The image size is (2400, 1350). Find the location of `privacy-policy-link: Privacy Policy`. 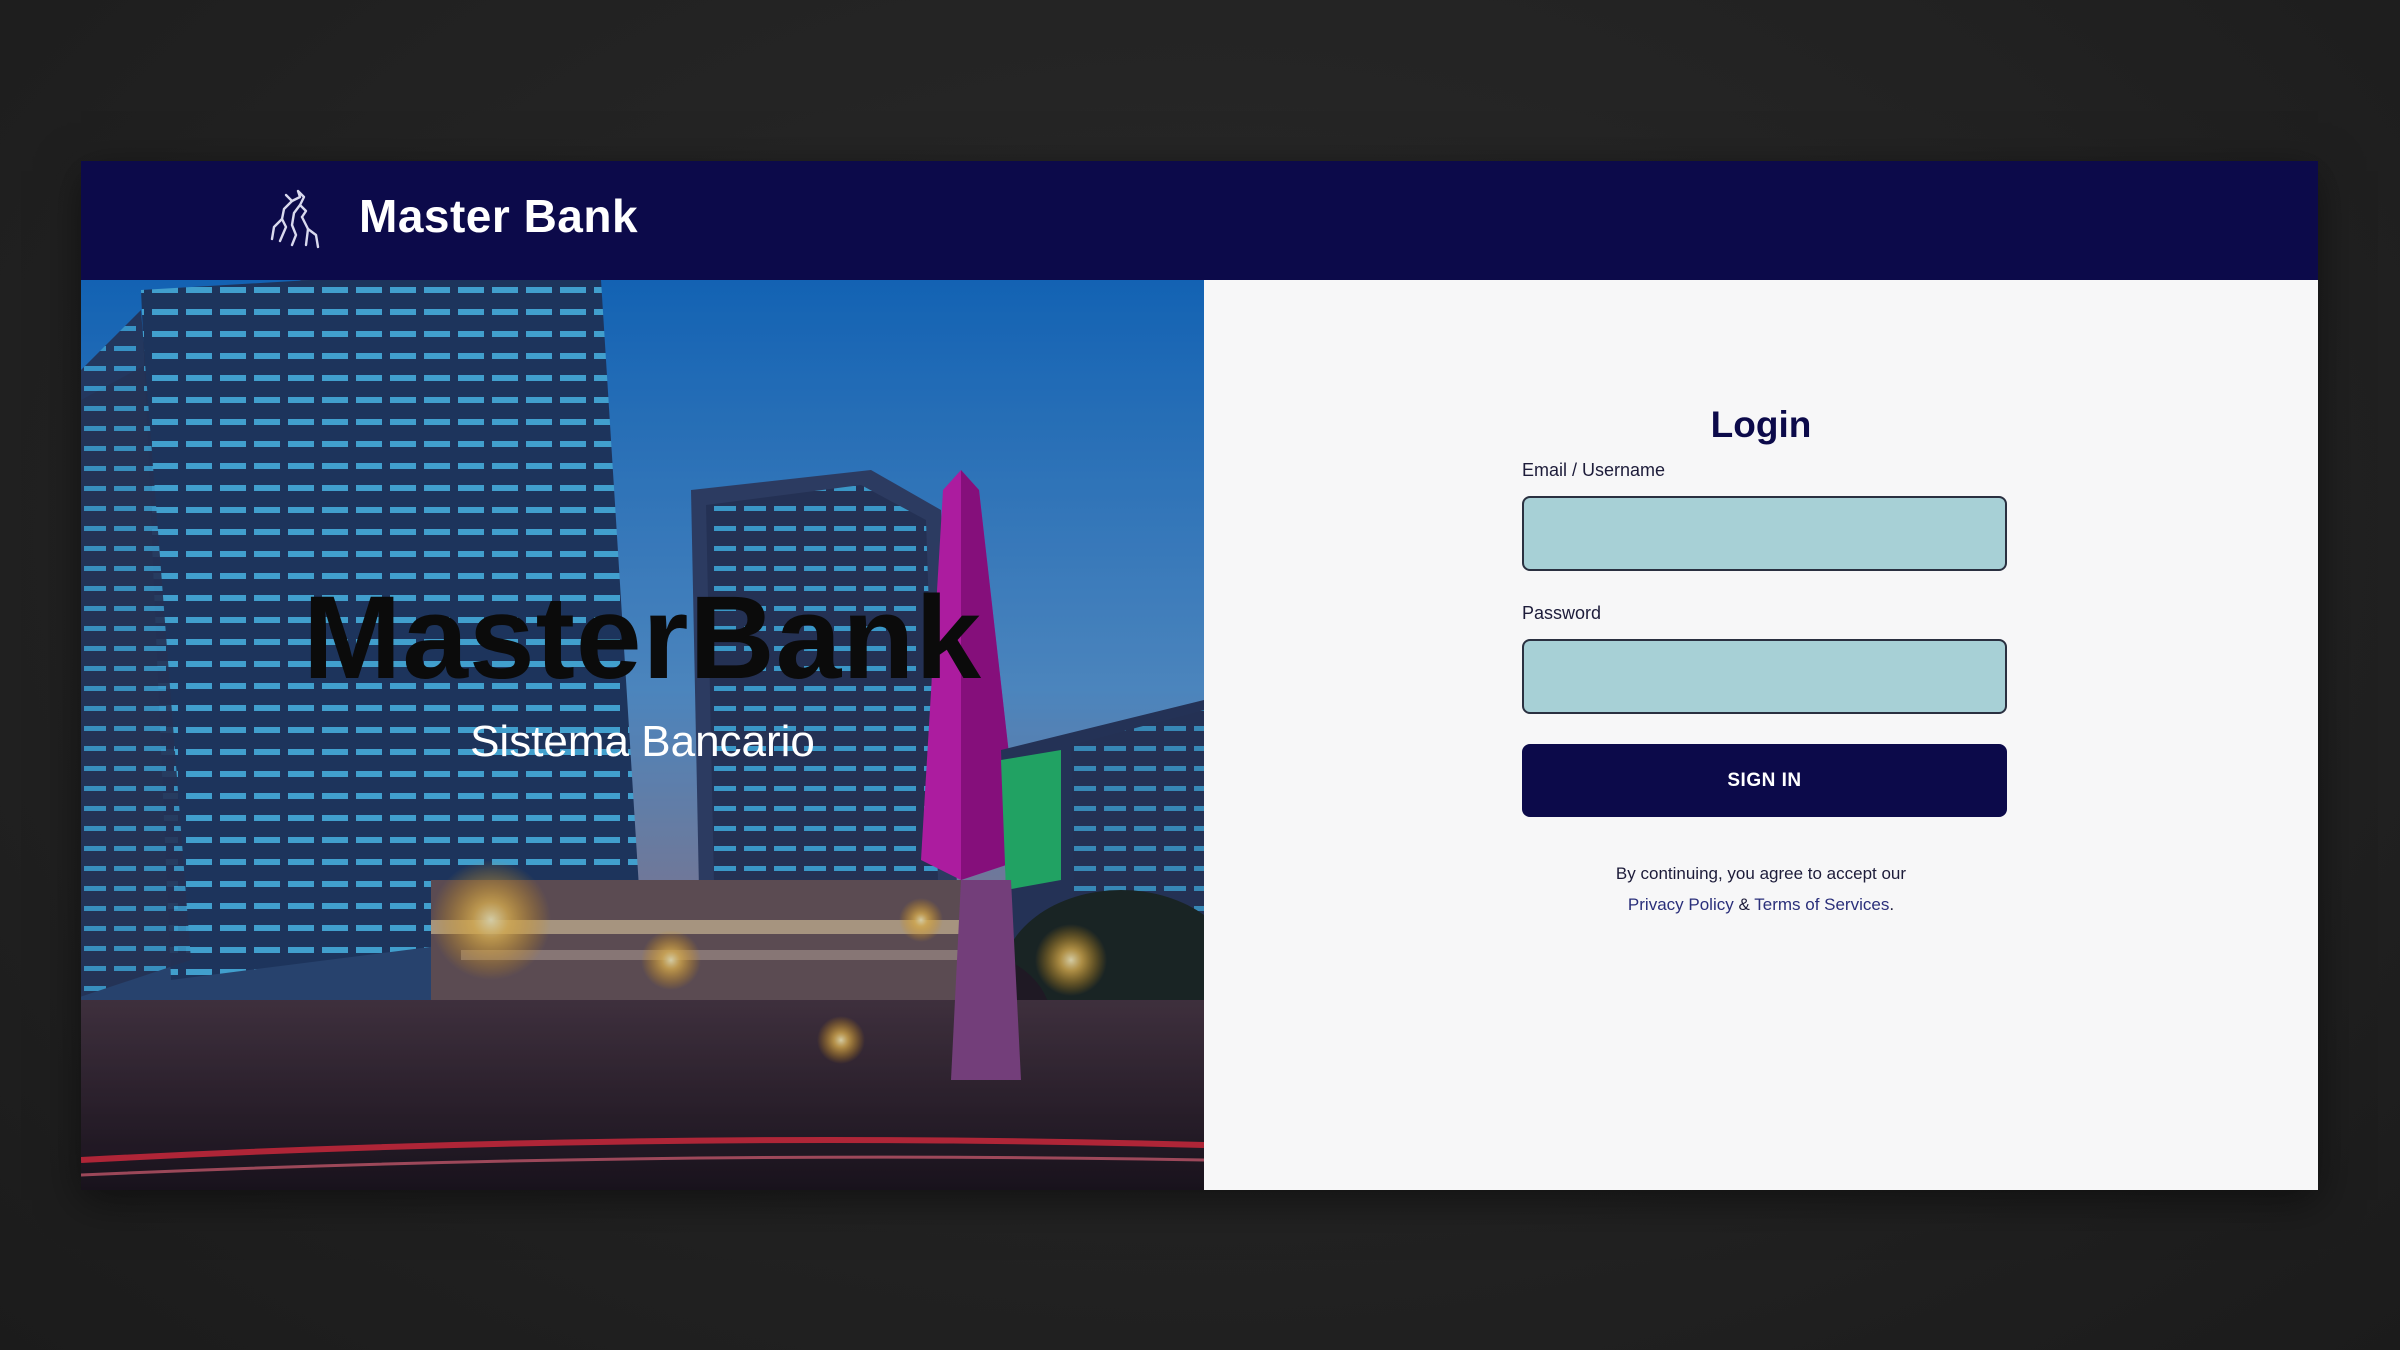

privacy-policy-link: Privacy Policy is located at coordinates (1681, 904).